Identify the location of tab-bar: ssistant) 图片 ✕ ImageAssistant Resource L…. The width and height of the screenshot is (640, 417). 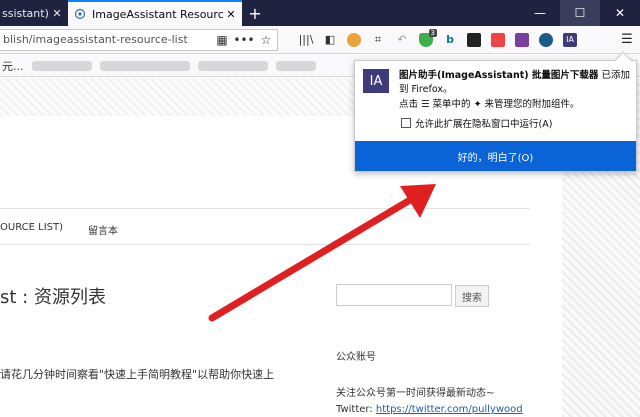
(320, 13).